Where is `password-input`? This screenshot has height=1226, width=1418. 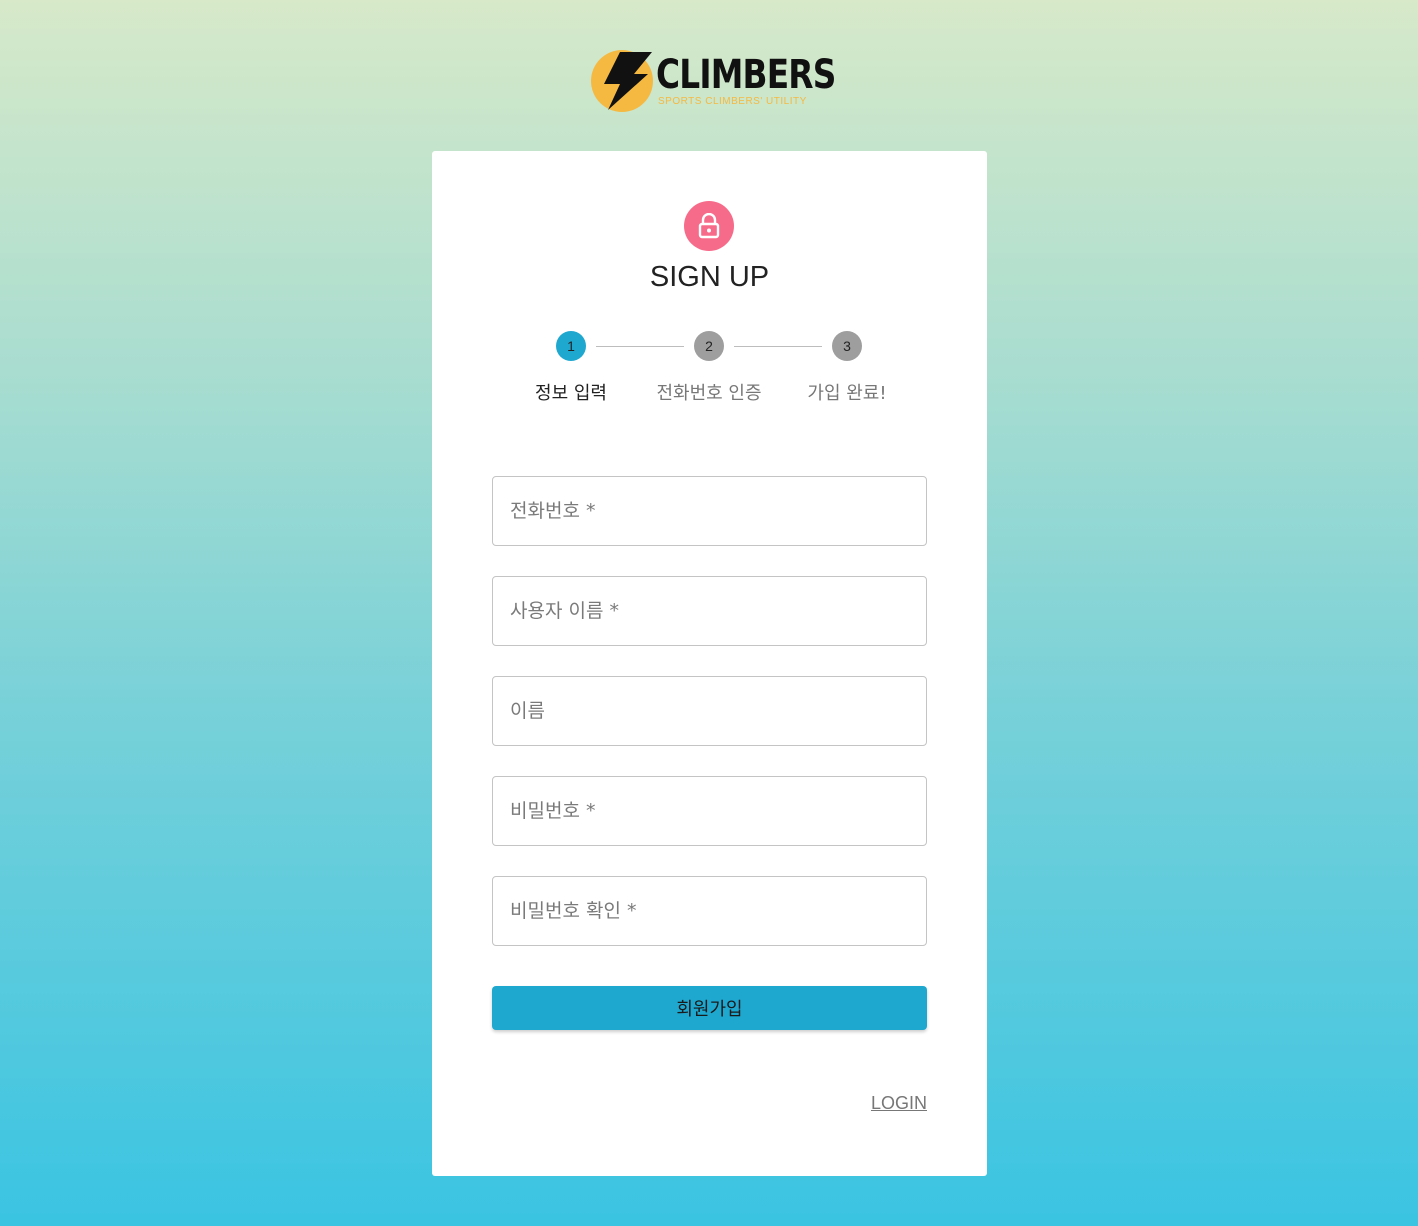 password-input is located at coordinates (709, 811).